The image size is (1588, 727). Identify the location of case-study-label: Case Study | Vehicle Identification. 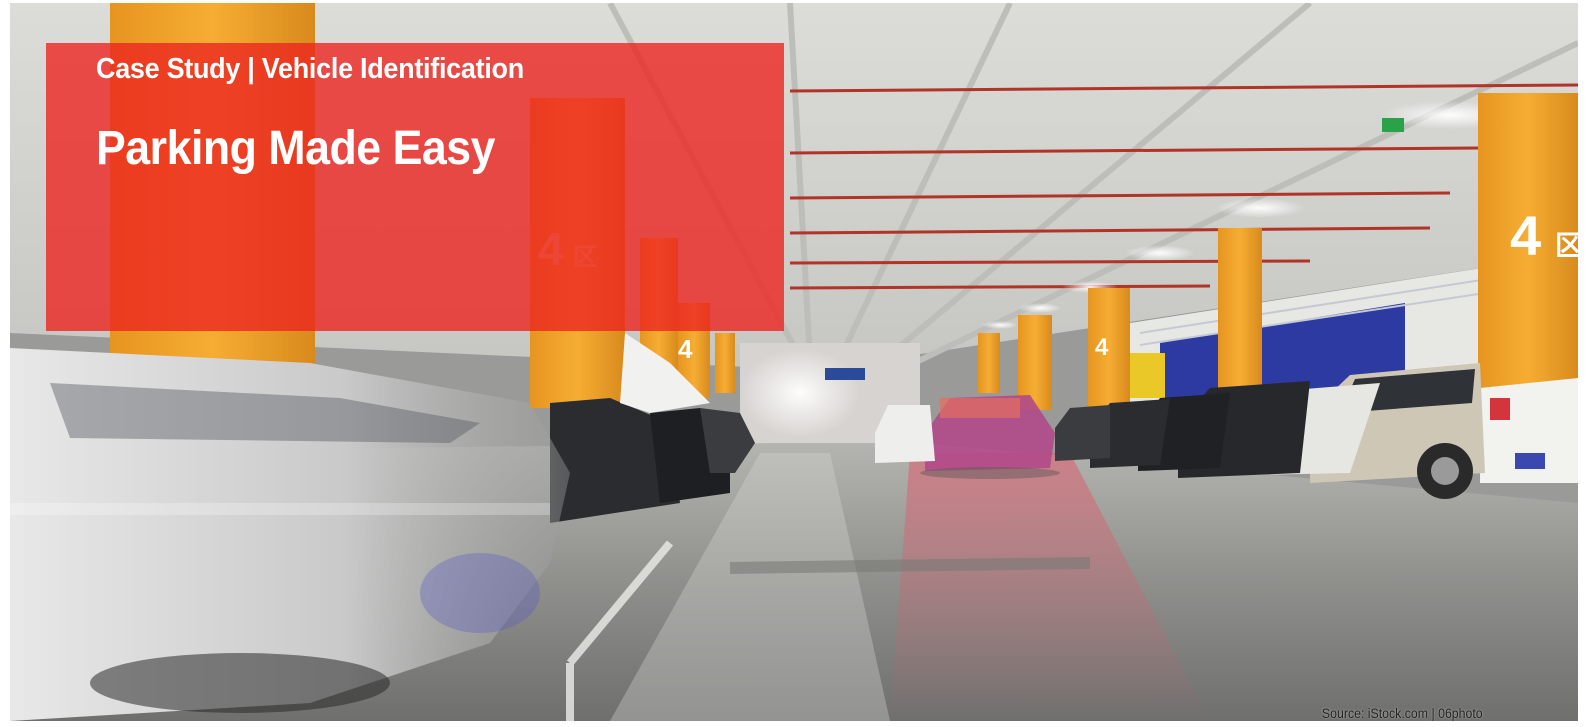
(310, 69).